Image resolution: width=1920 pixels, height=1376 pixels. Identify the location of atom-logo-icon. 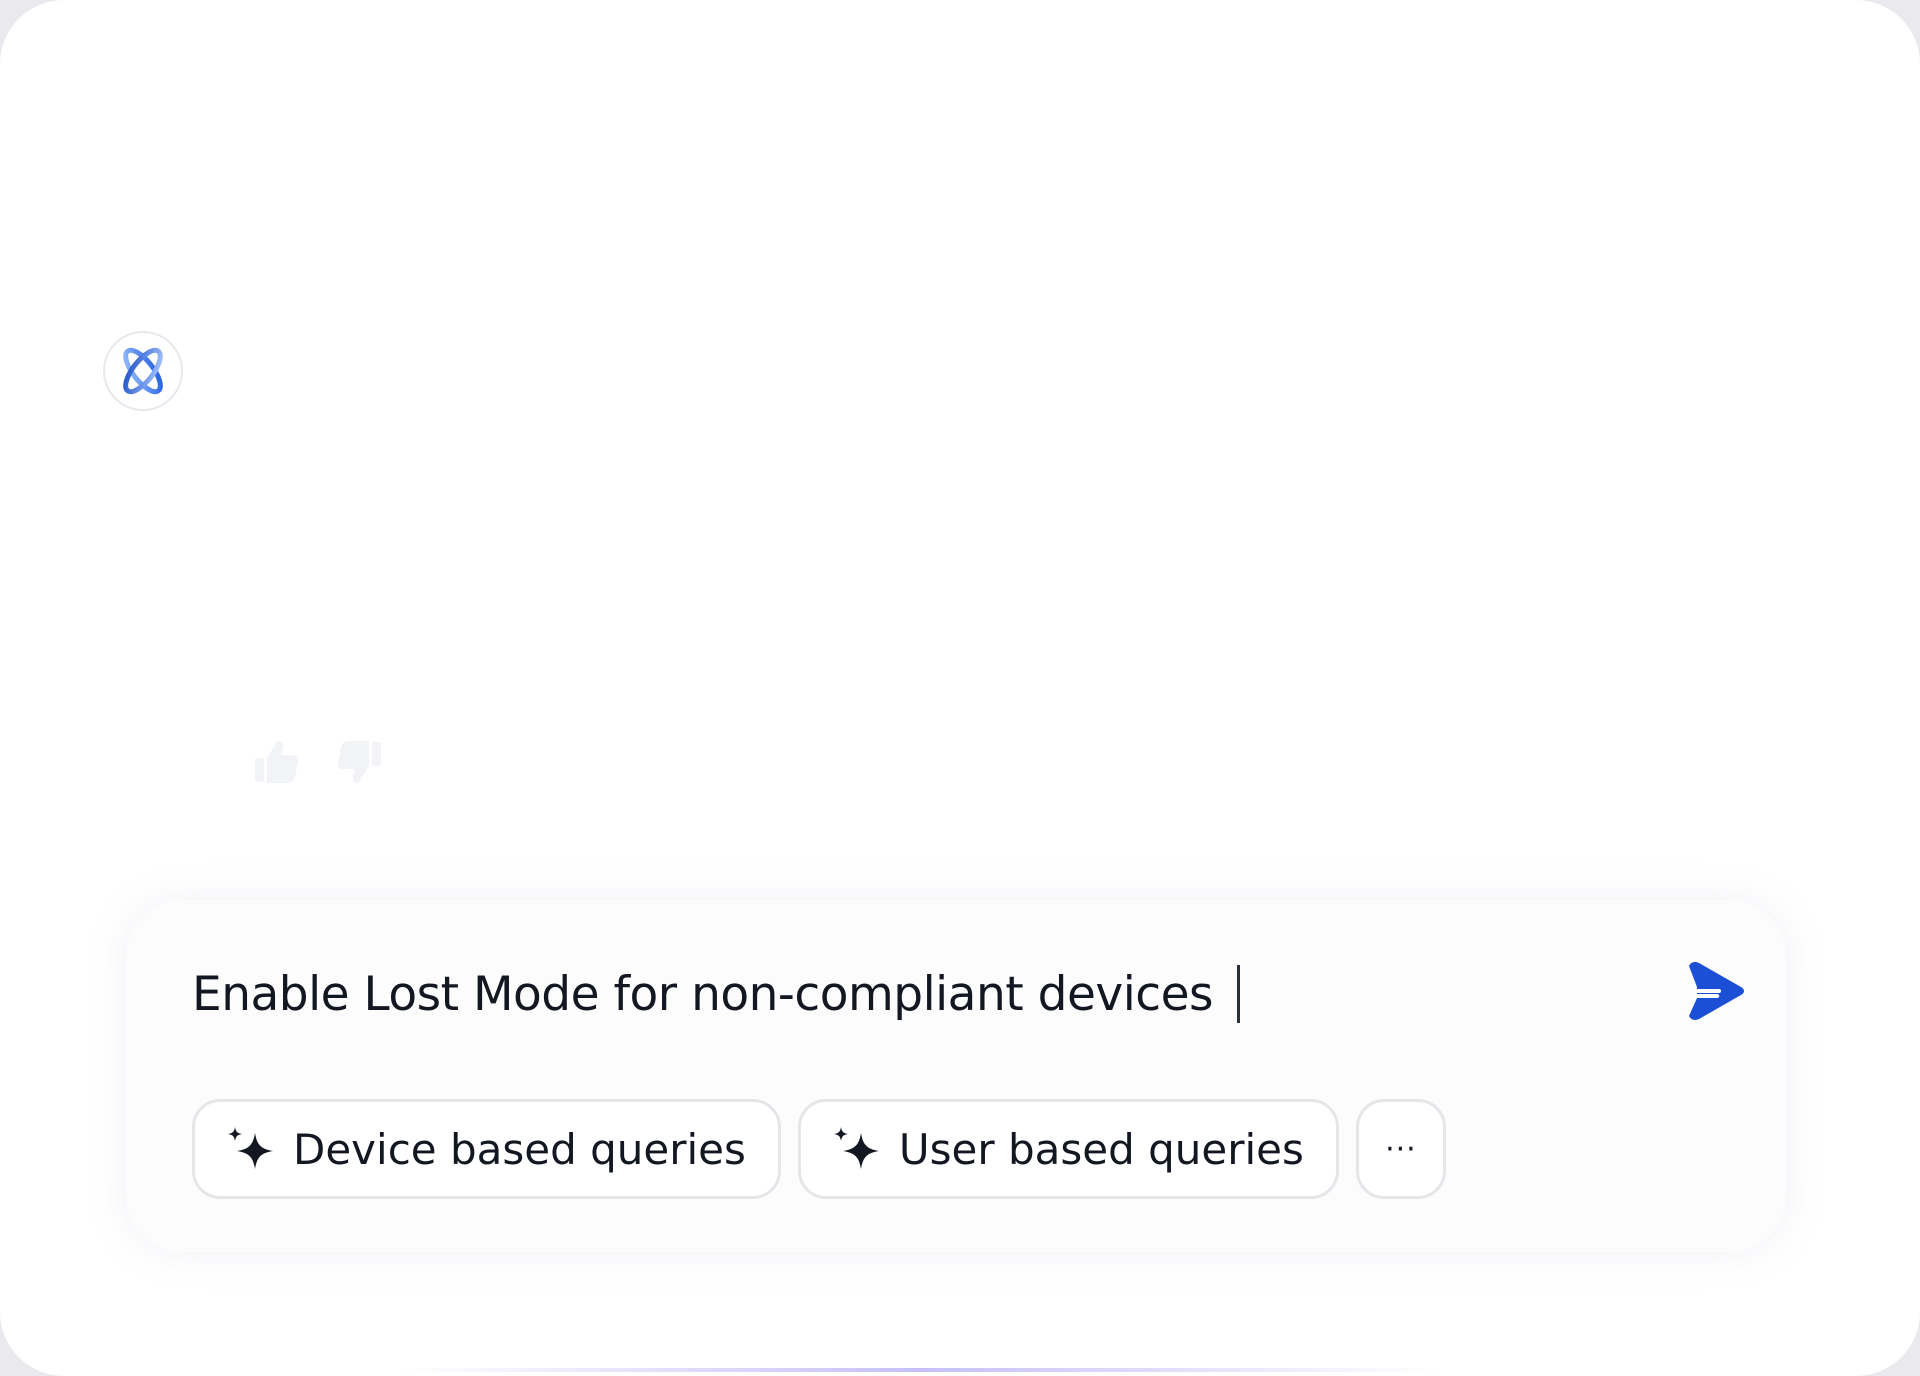
(143, 371).